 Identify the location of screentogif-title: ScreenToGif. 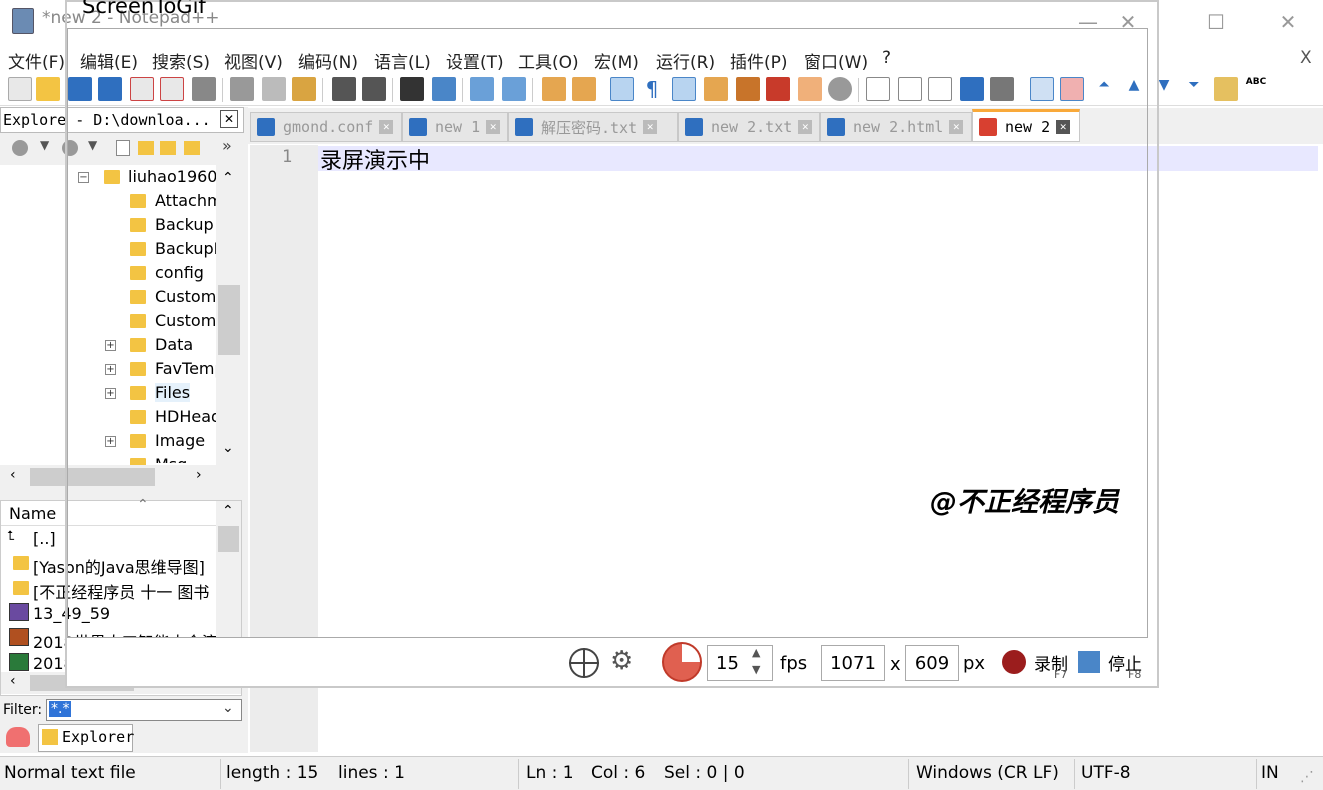
(144, 9).